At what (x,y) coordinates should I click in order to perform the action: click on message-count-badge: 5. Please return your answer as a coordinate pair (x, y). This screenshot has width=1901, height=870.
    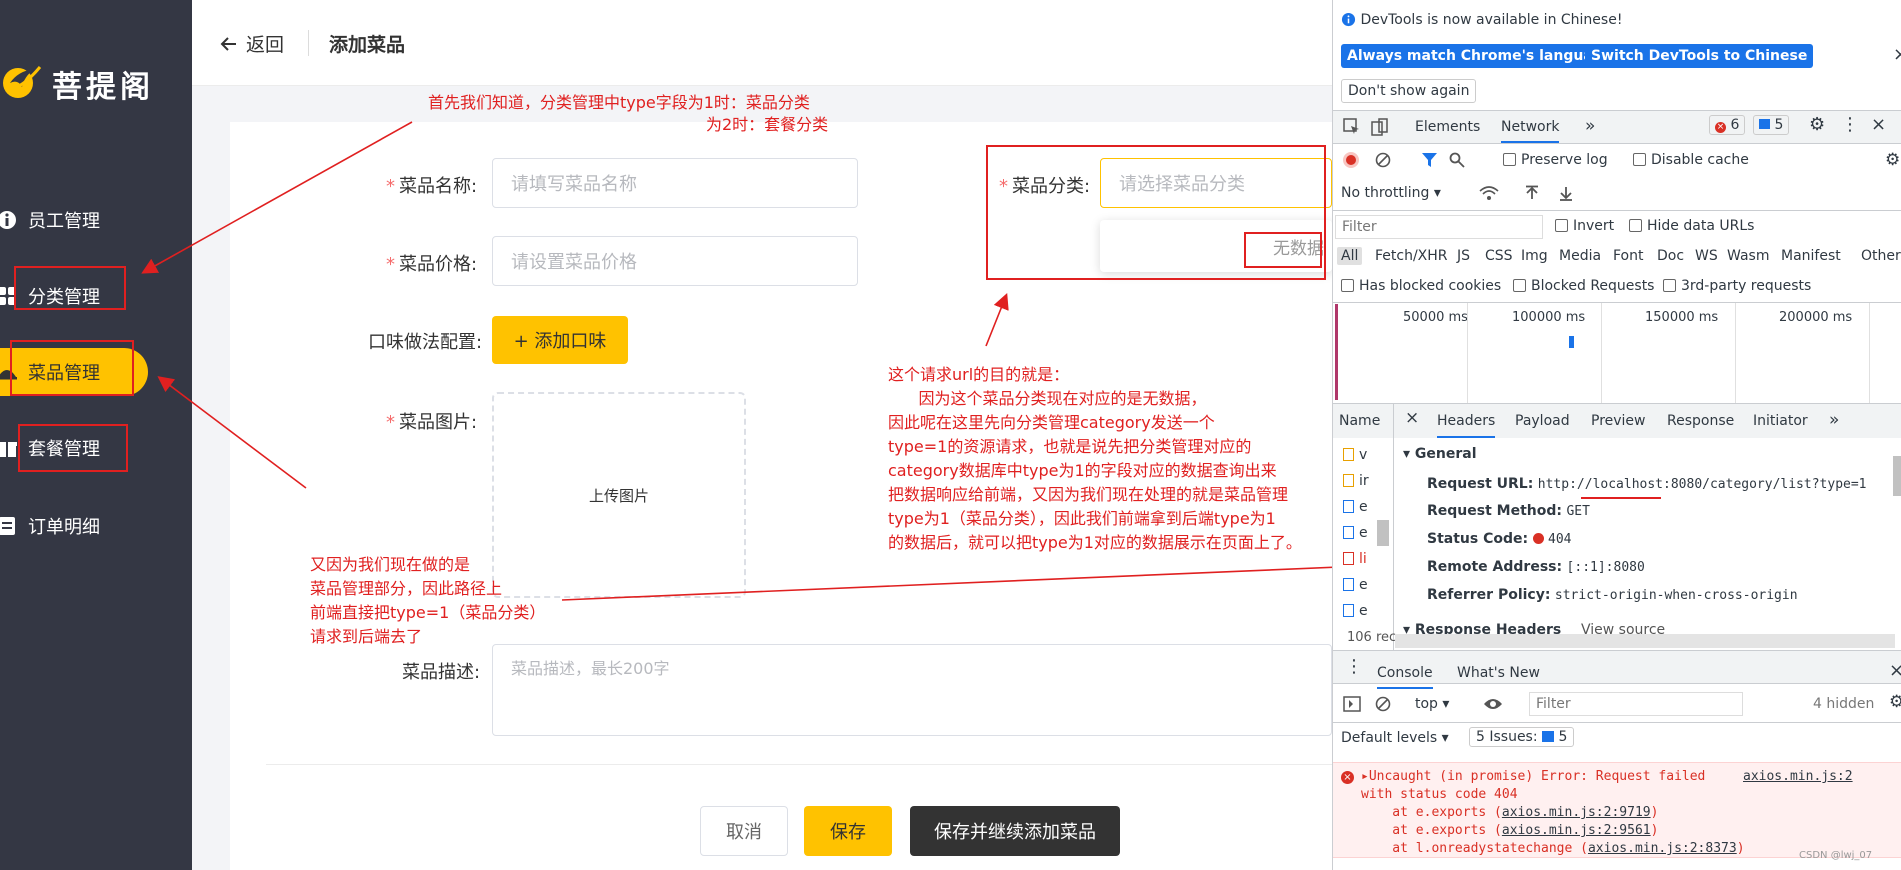
    Looking at the image, I should click on (1771, 125).